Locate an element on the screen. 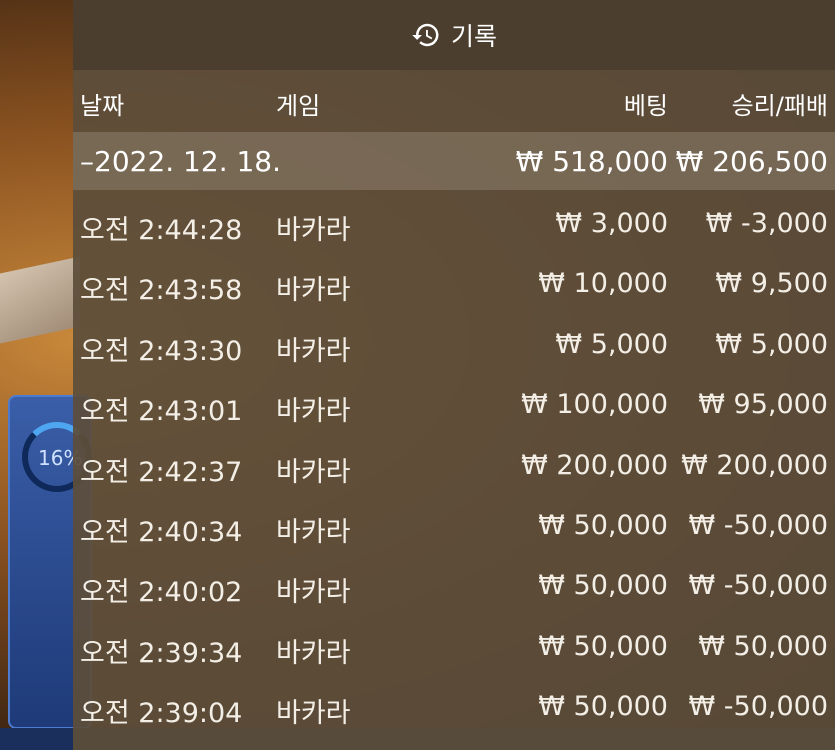  row-result: ₩ -3,000 is located at coordinates (766, 223).